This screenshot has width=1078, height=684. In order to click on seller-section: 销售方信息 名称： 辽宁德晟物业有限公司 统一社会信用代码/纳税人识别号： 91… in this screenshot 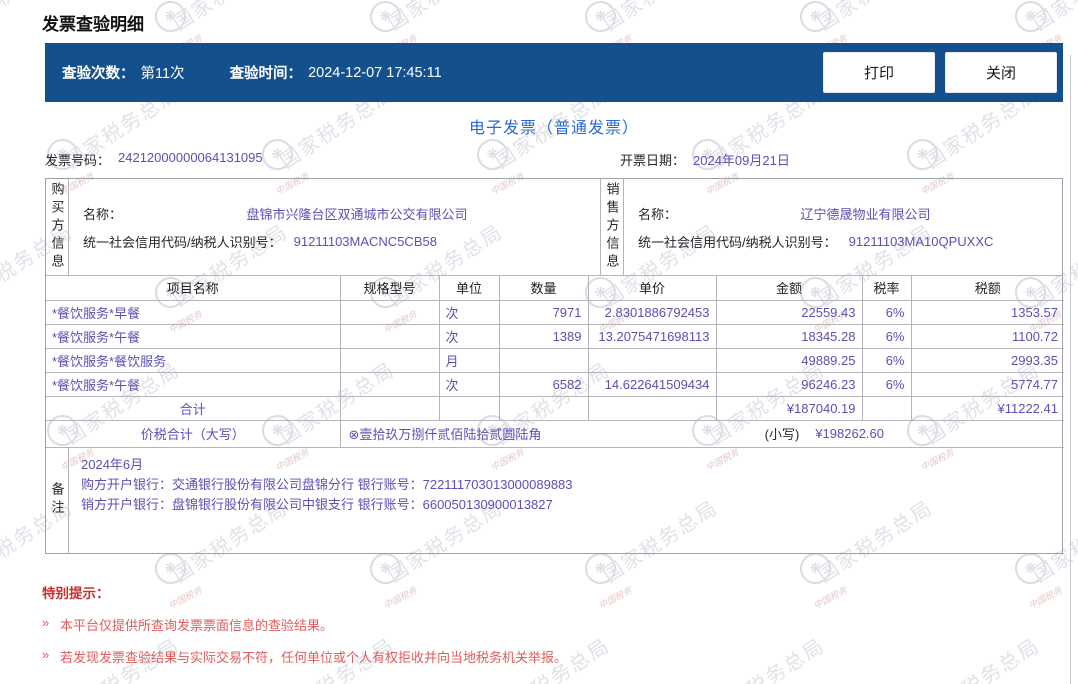, I will do `click(831, 227)`.